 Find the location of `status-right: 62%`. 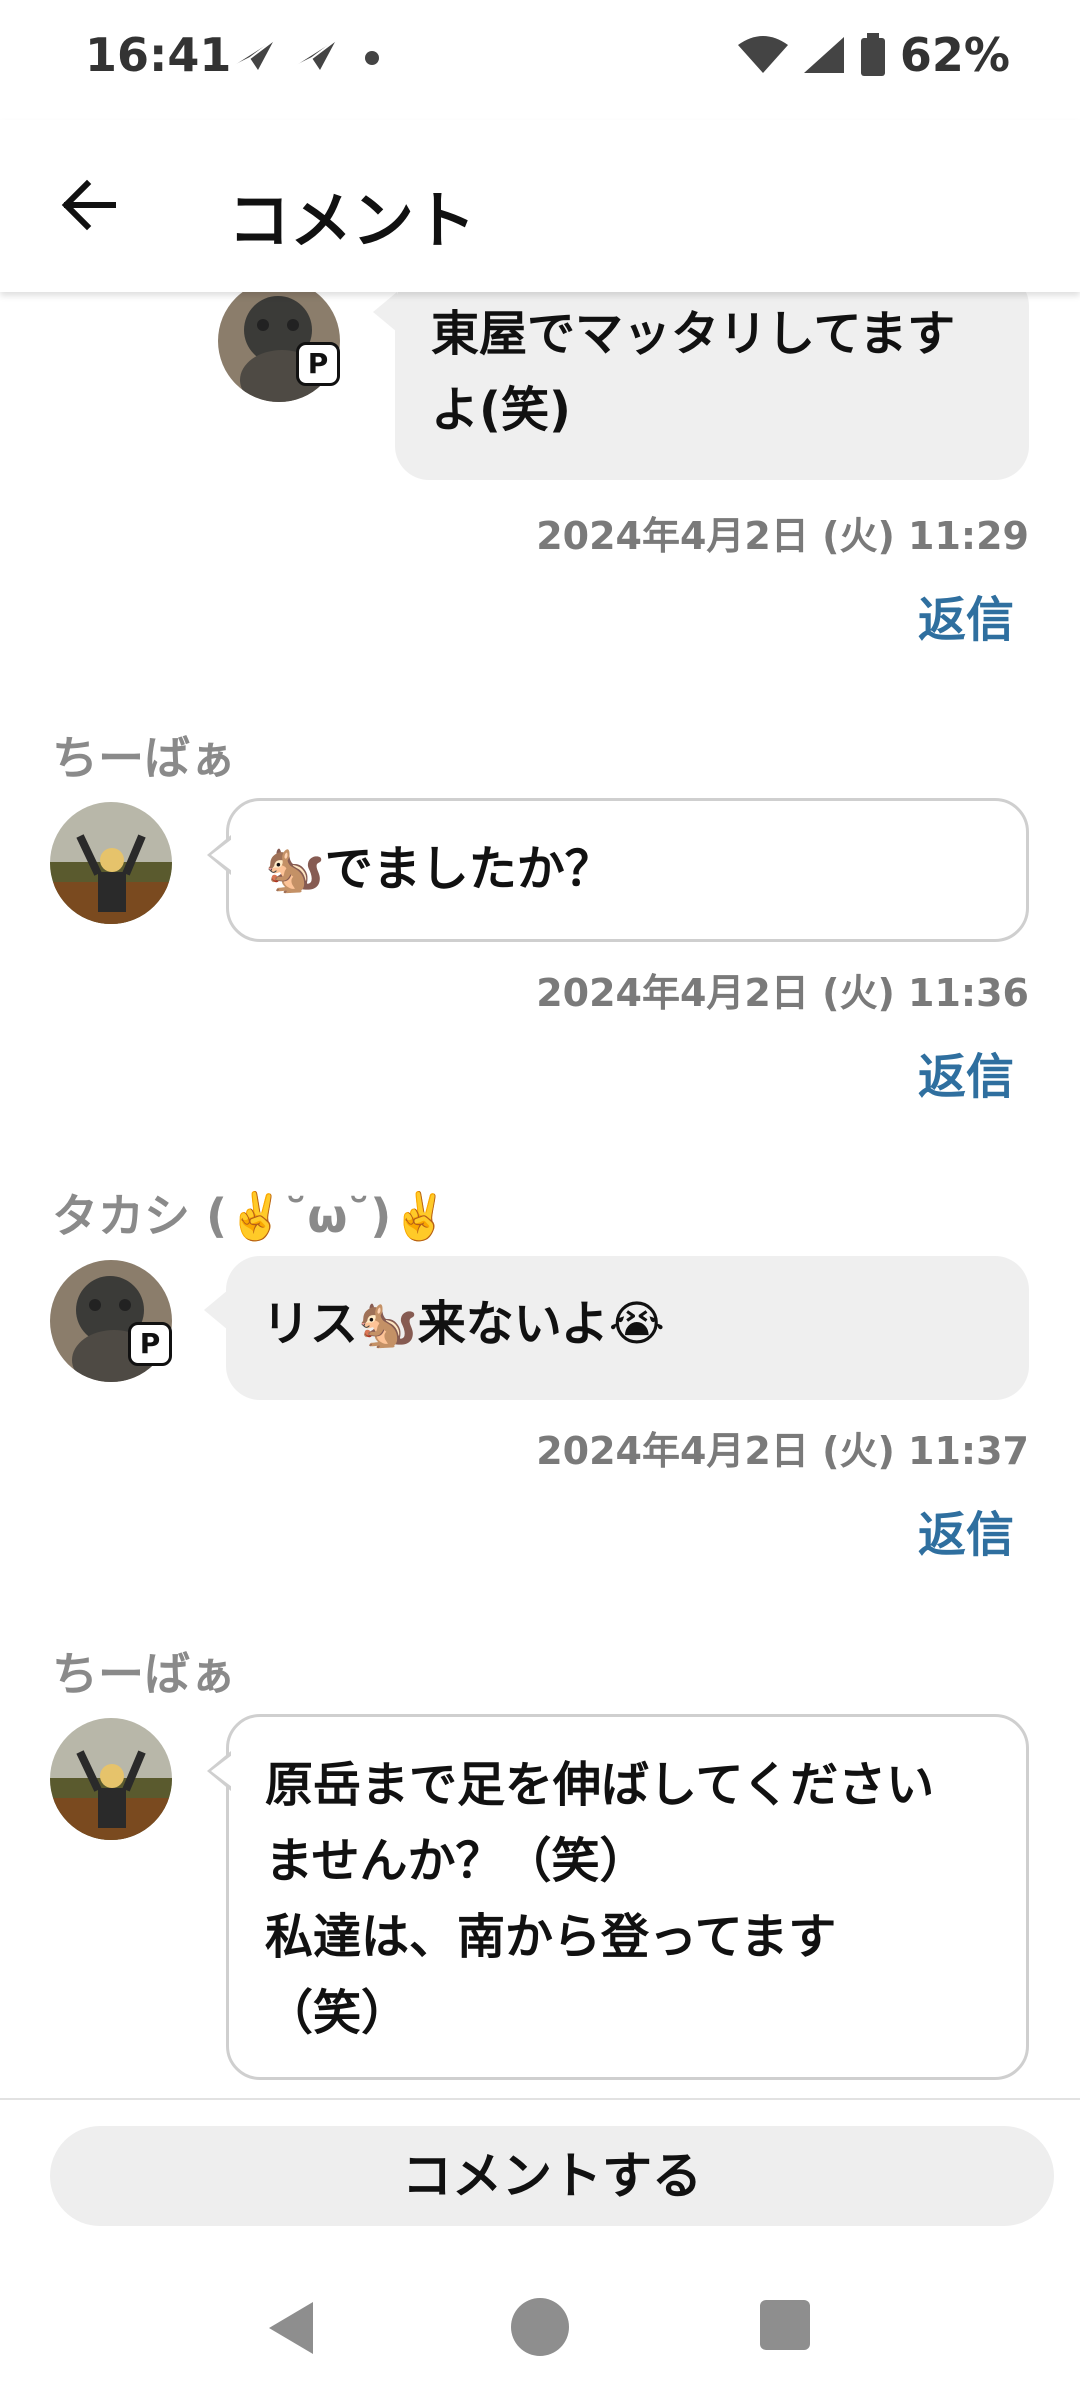

status-right: 62% is located at coordinates (873, 55).